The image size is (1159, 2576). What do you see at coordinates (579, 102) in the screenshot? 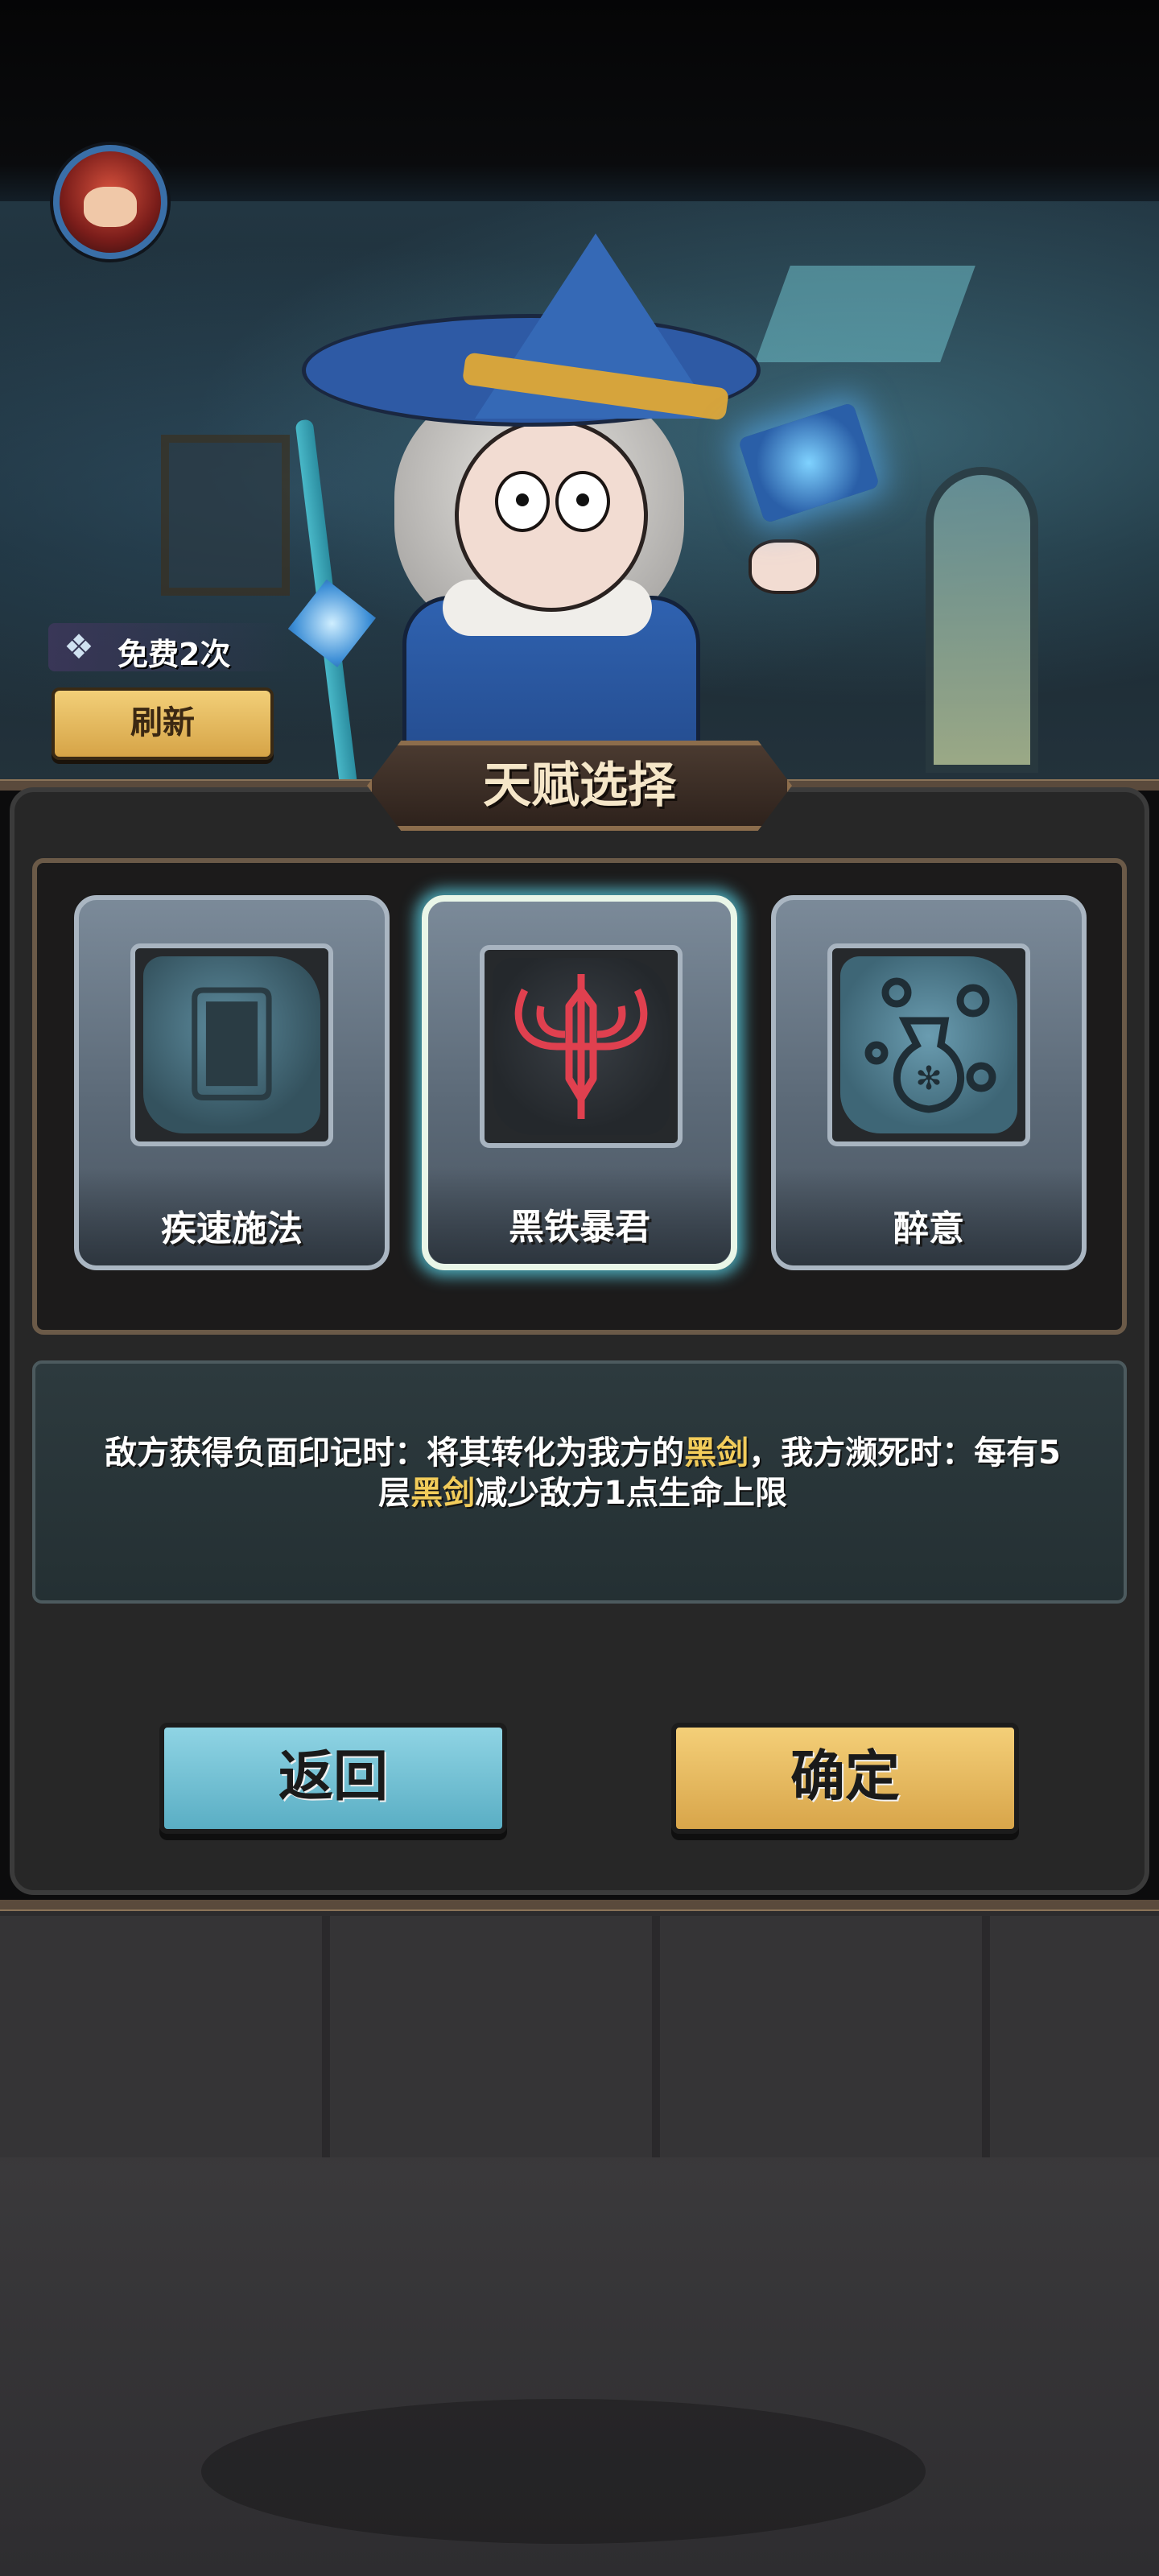
I see `top-dark-band` at bounding box center [579, 102].